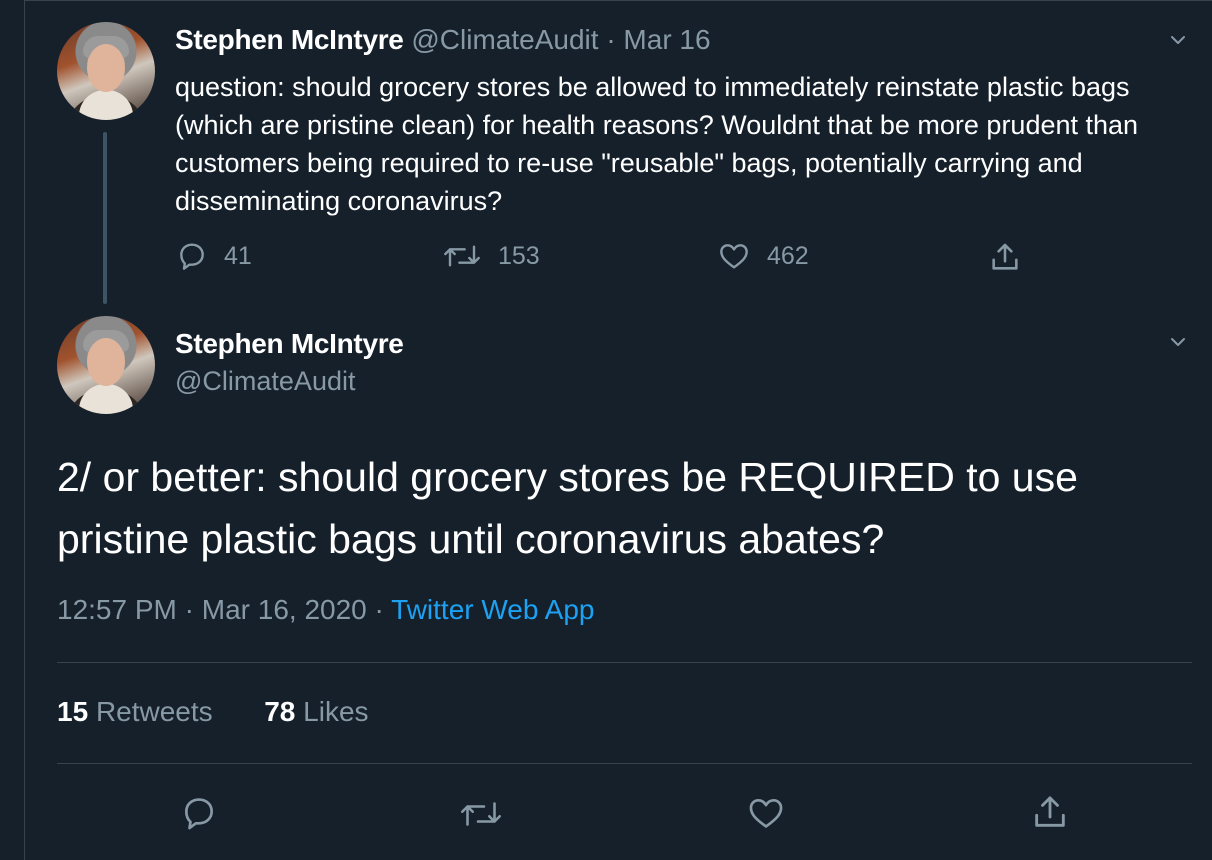 Image resolution: width=1212 pixels, height=860 pixels. I want to click on tweet-time: 12:57 PM, so click(117, 609).